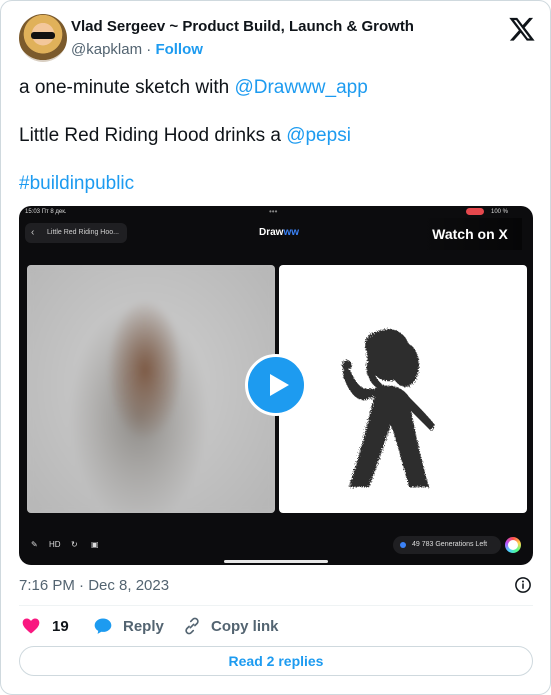  I want to click on reply-button: Reply, so click(128, 627).